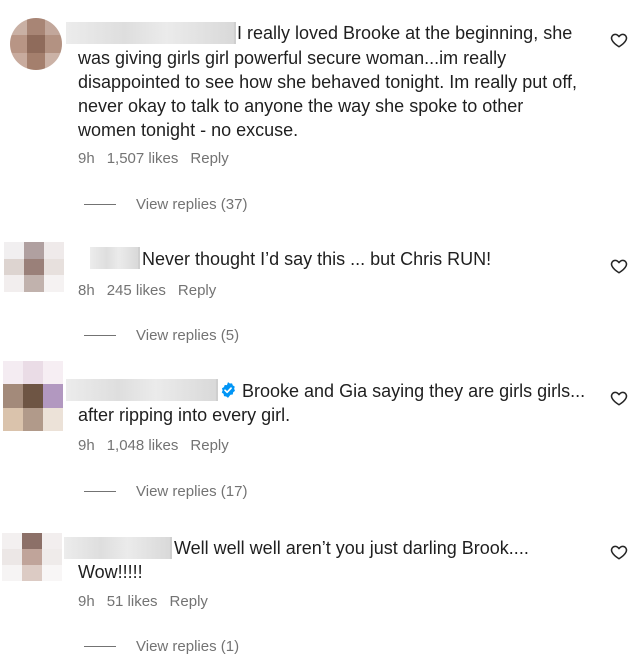 The width and height of the screenshot is (634, 671). I want to click on view-replies-button: View replies (1), so click(161, 646).